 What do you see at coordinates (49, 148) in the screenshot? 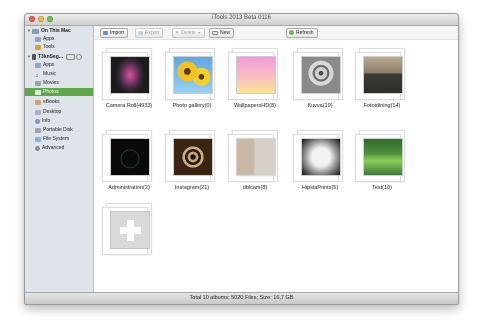
I see `sidebar-item-advanced: Advanced` at bounding box center [49, 148].